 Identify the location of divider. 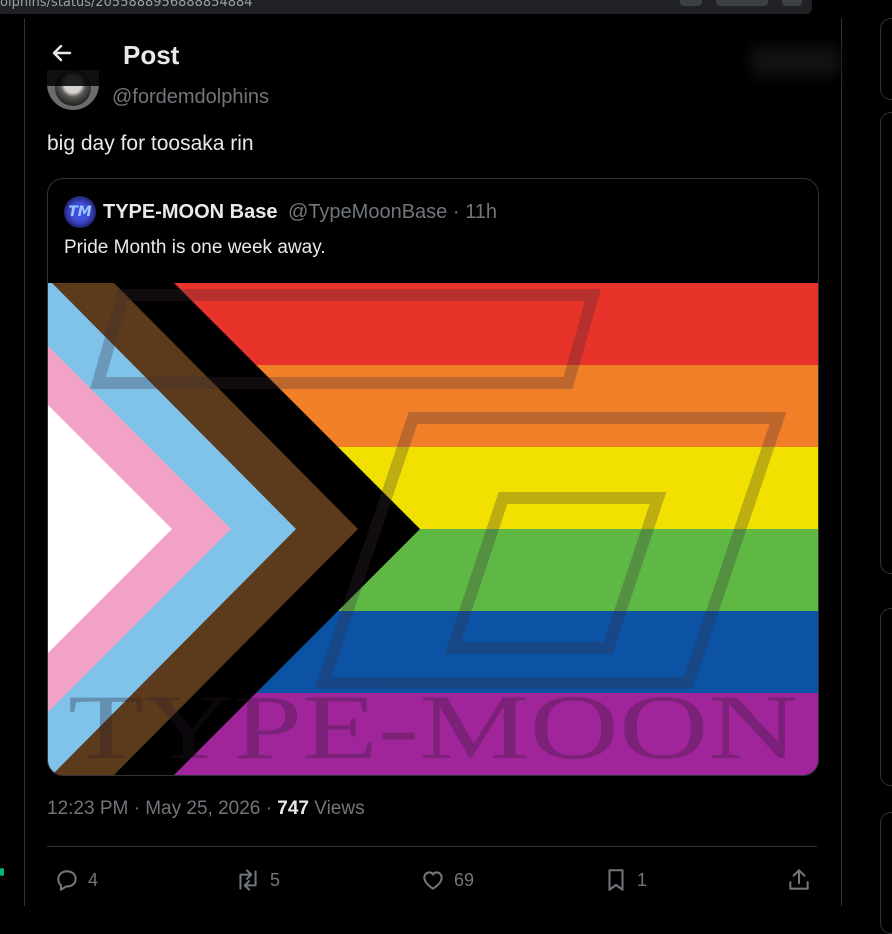
(432, 846).